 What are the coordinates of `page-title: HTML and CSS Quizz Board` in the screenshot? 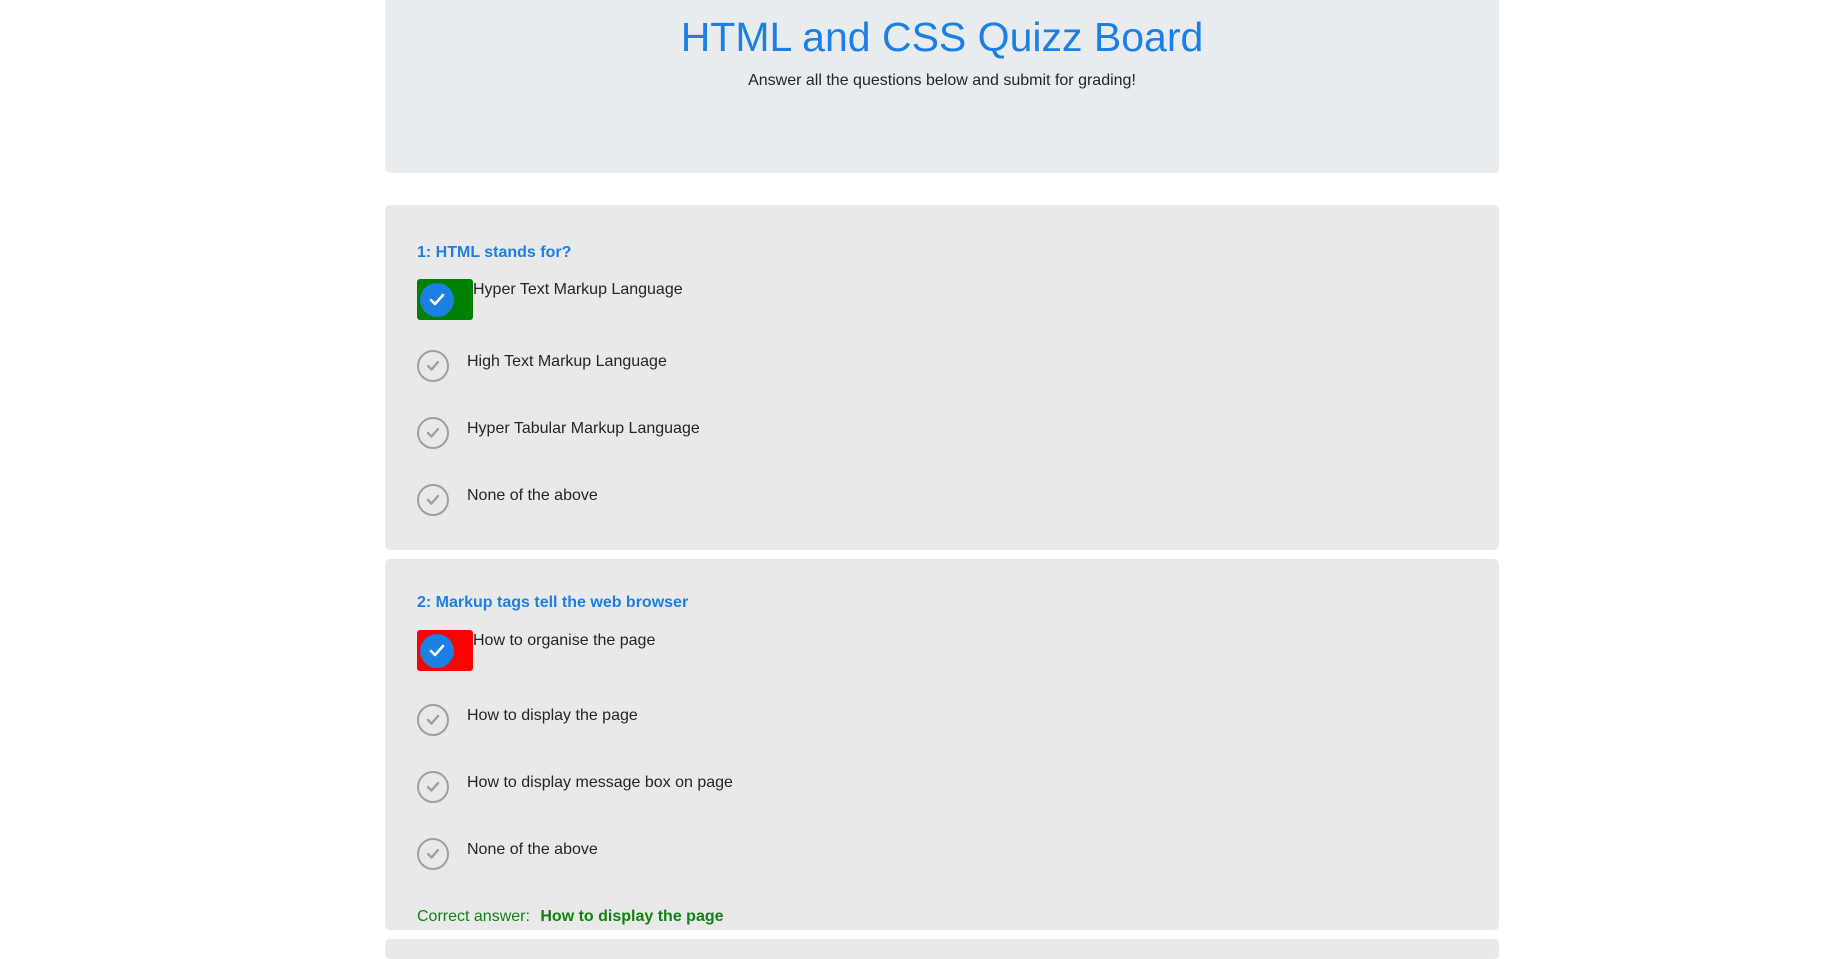 It's located at (942, 37).